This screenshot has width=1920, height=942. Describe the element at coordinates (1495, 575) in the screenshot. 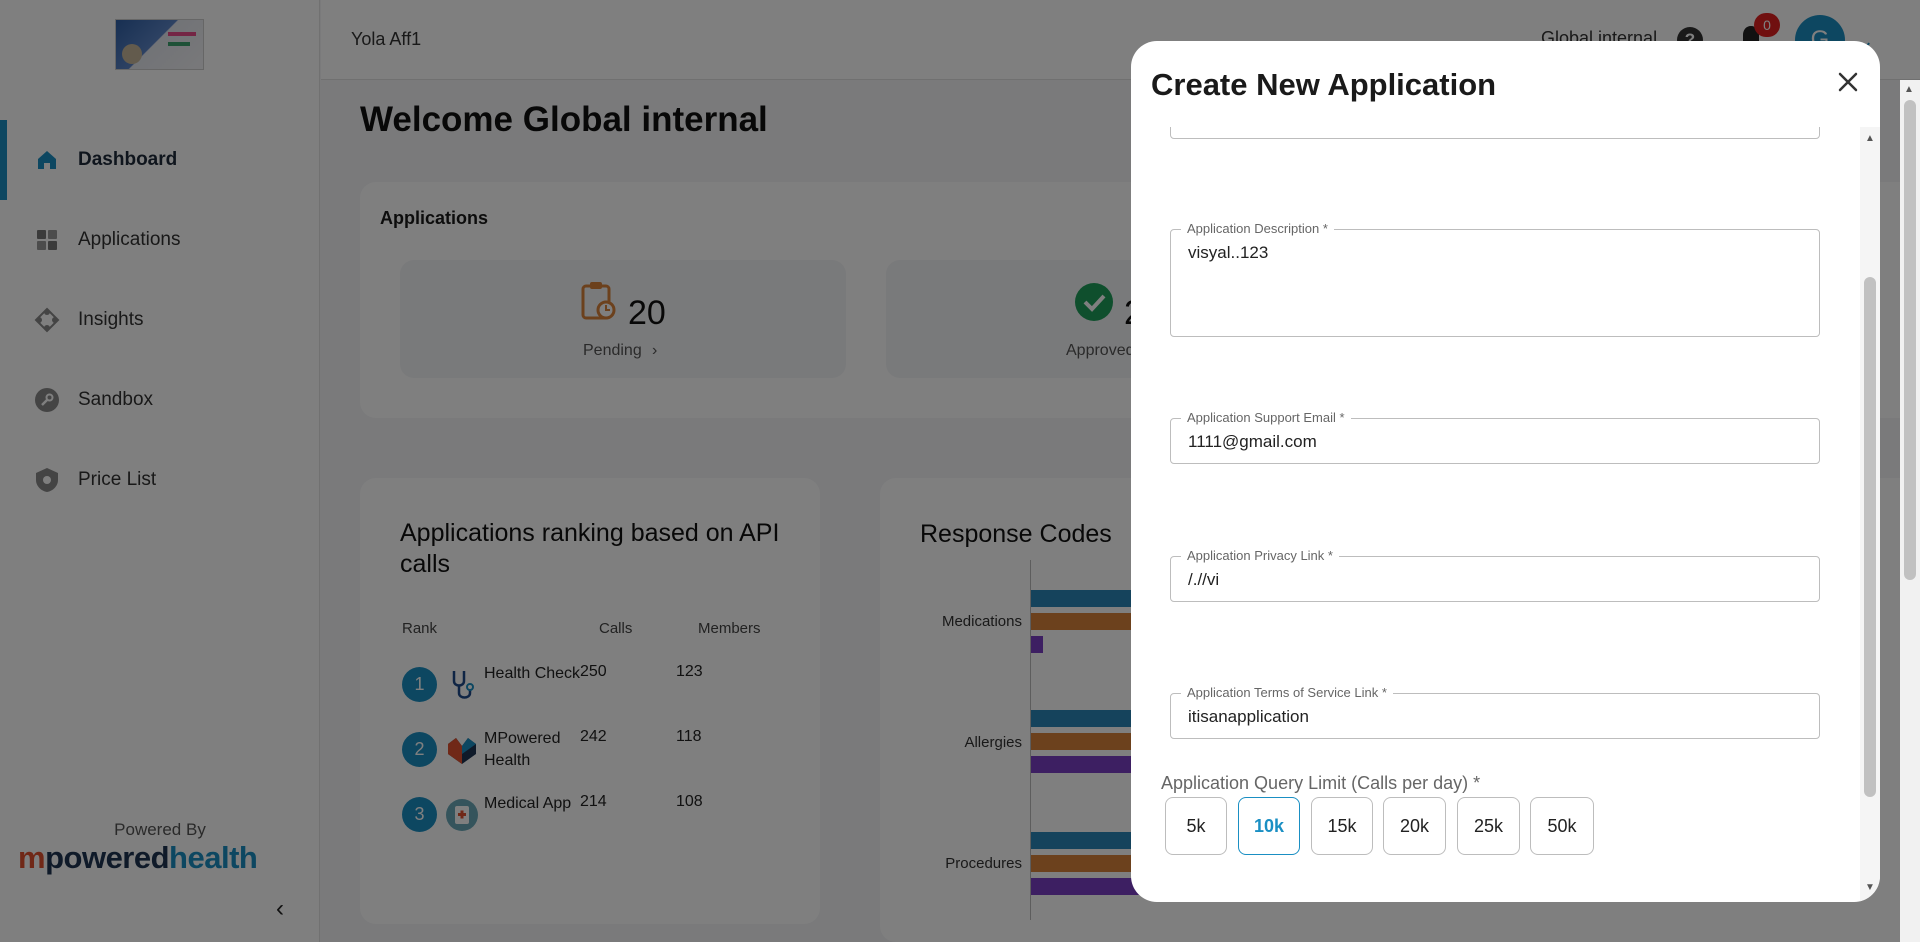

I see `privacy-link-field: Application Privacy Link * /.//vi` at that location.